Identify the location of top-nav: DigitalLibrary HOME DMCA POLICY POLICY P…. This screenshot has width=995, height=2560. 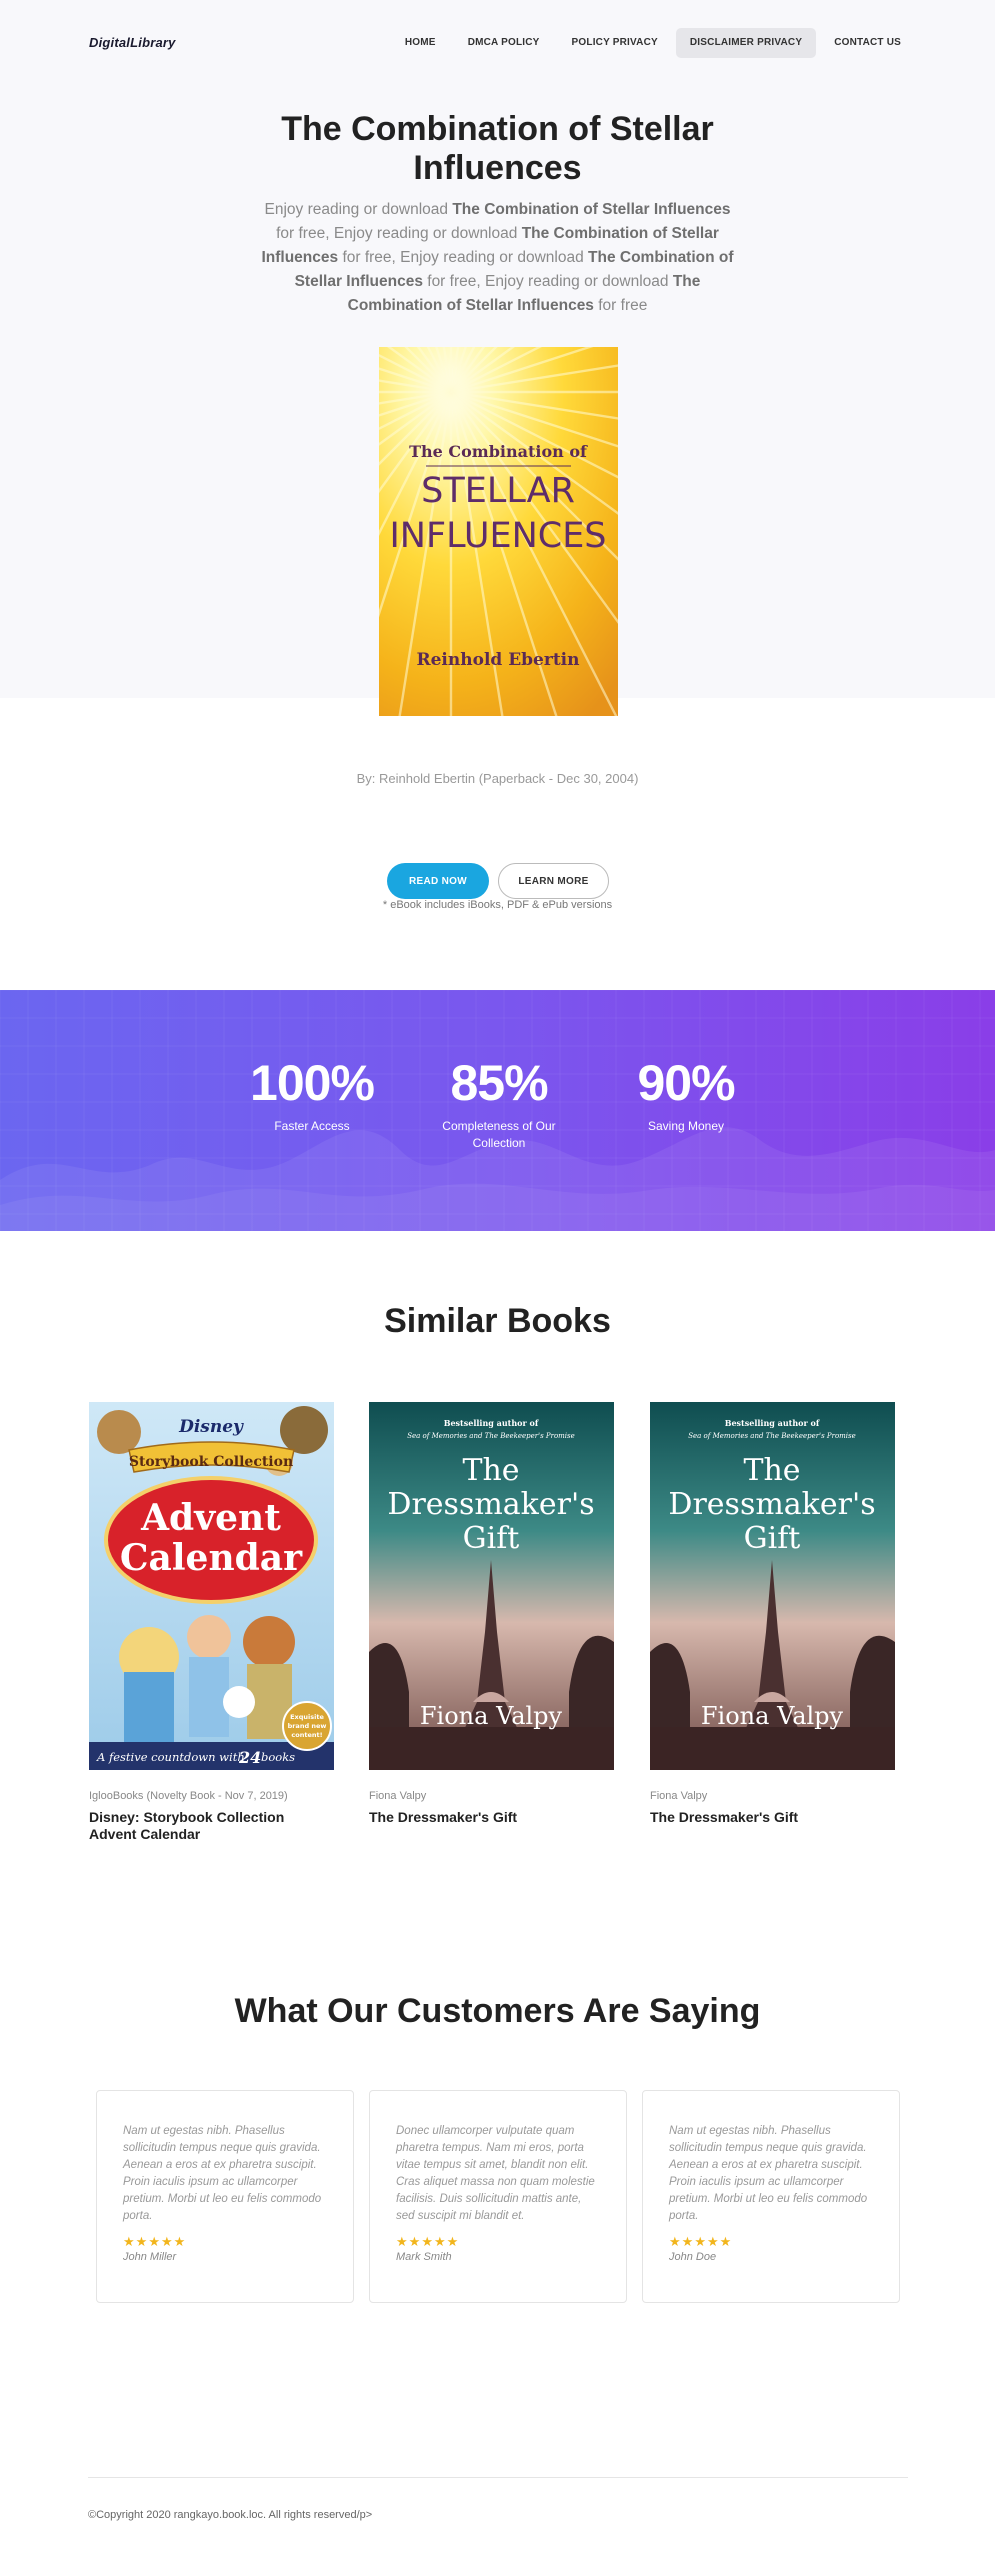
(497, 44).